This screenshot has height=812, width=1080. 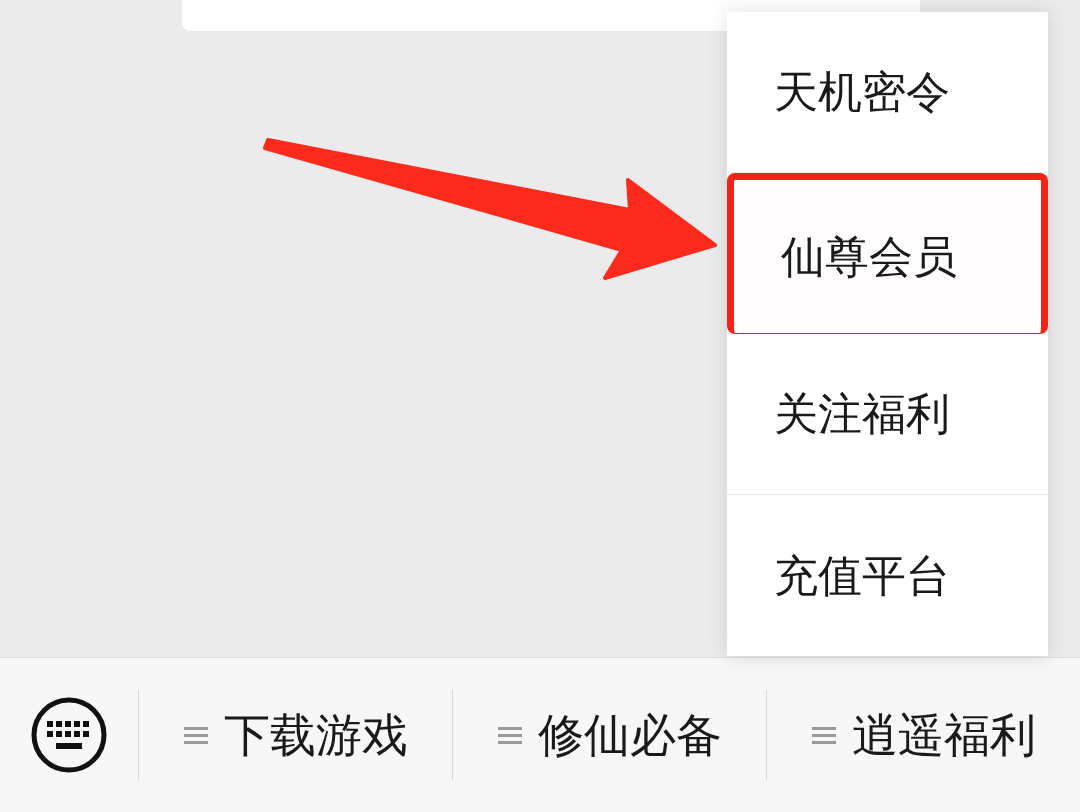 What do you see at coordinates (69, 735) in the screenshot?
I see `keyboard-icon` at bounding box center [69, 735].